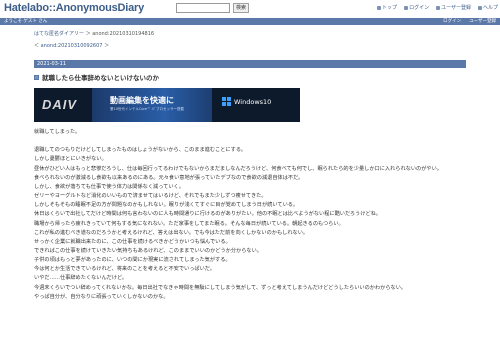  I want to click on top-link-login: ログイン, so click(416, 7).